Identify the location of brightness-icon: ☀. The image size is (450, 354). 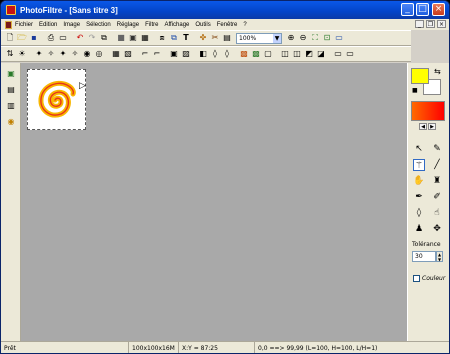
(22, 54).